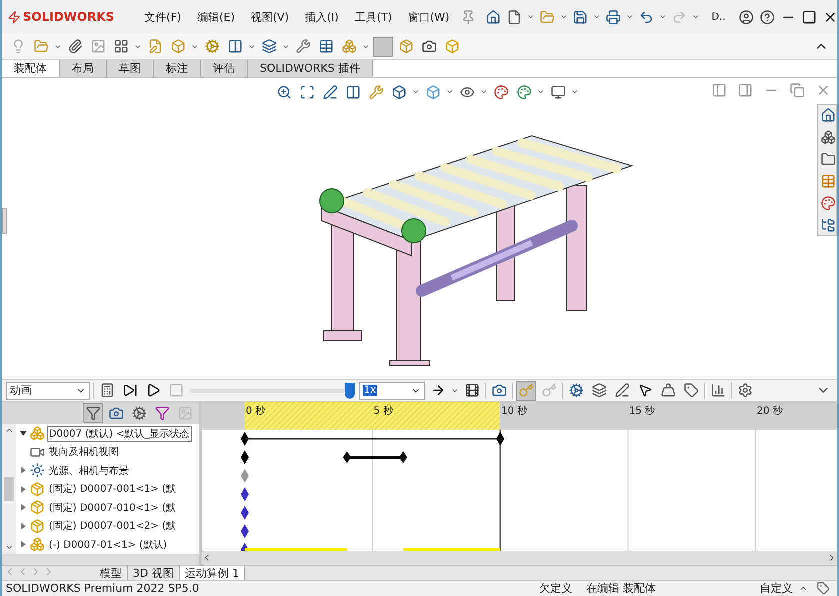  What do you see at coordinates (177, 68) in the screenshot?
I see `command-tab: 标注` at bounding box center [177, 68].